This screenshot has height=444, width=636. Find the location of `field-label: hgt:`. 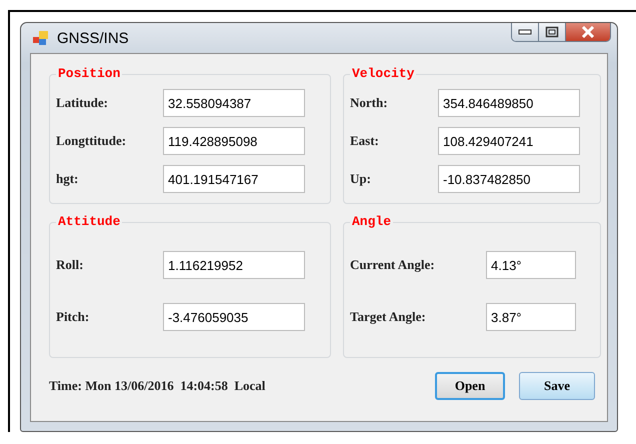

field-label: hgt: is located at coordinates (68, 179).